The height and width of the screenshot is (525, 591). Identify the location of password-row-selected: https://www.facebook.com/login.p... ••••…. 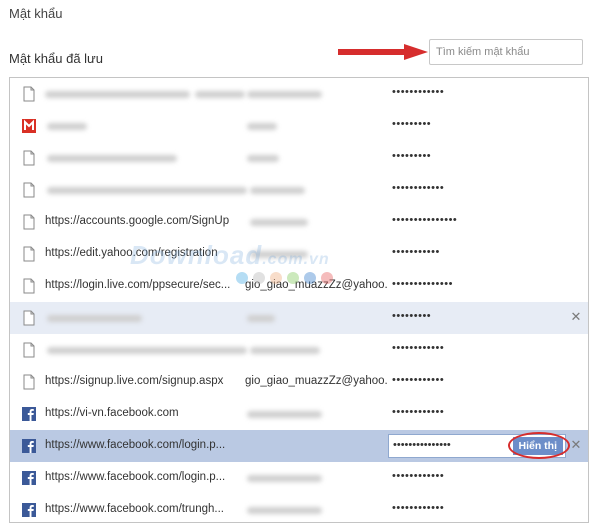
(299, 446).